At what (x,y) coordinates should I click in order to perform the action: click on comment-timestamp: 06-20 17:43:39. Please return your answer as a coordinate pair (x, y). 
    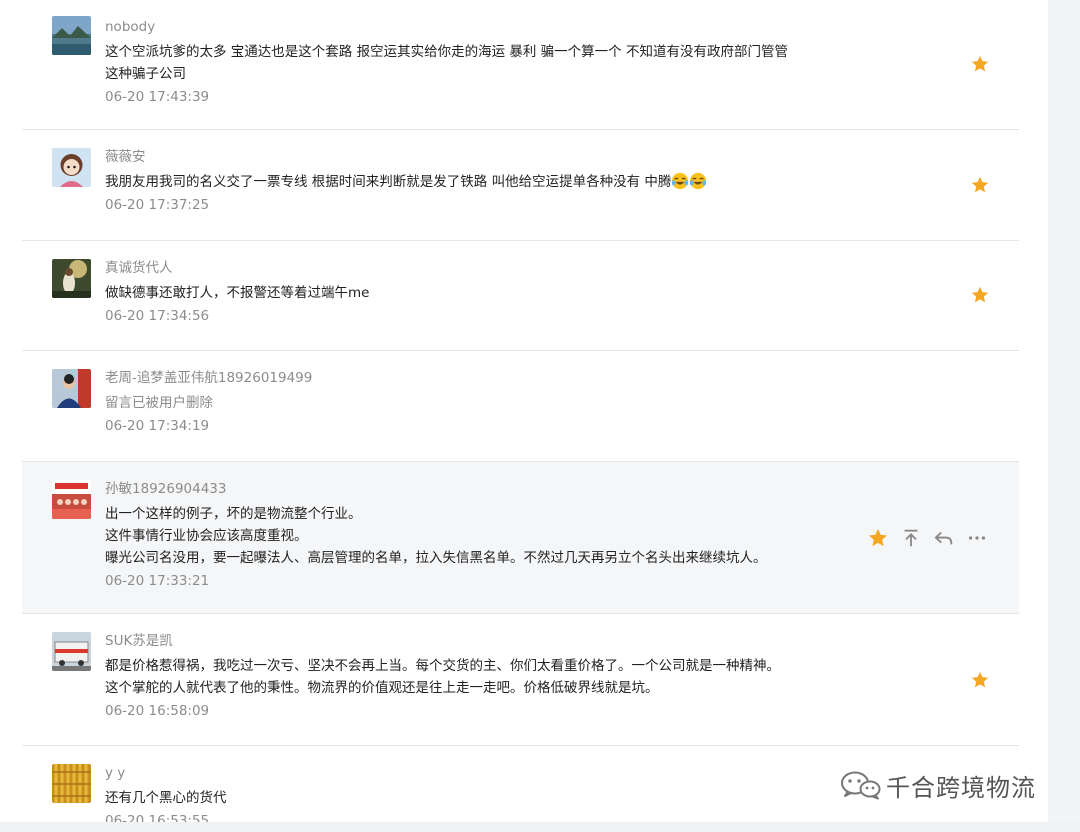
    Looking at the image, I should click on (157, 97).